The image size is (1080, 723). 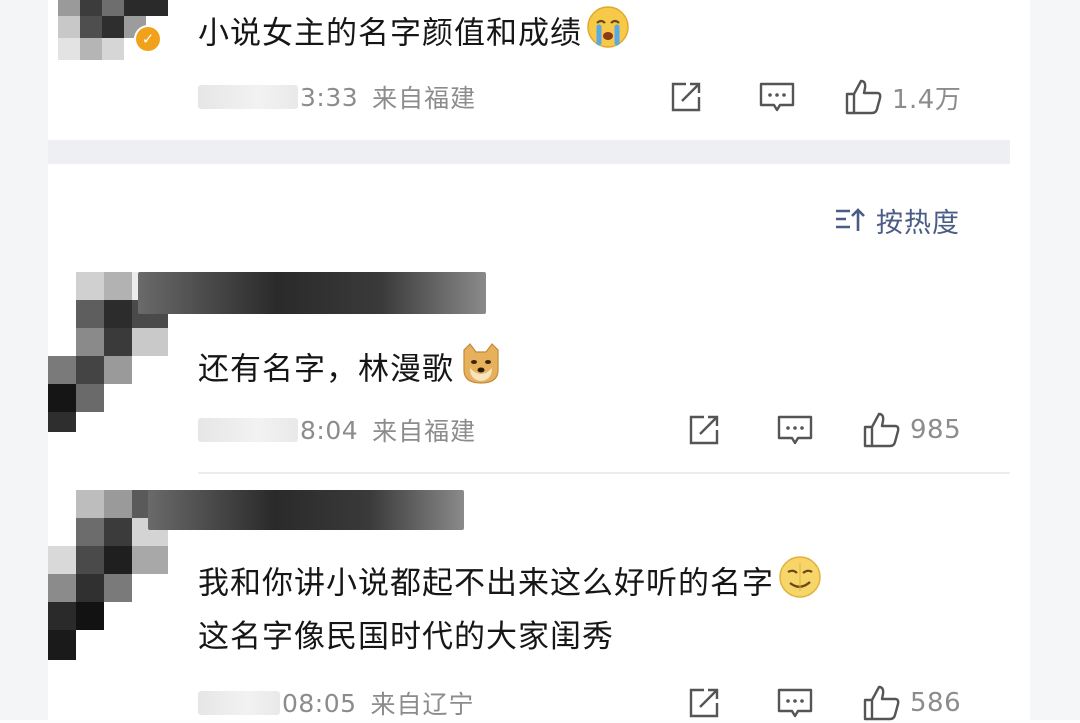 I want to click on comment-text-line-1: 我和你讲小说都起不出来这么好听的名字, so click(x=510, y=585).